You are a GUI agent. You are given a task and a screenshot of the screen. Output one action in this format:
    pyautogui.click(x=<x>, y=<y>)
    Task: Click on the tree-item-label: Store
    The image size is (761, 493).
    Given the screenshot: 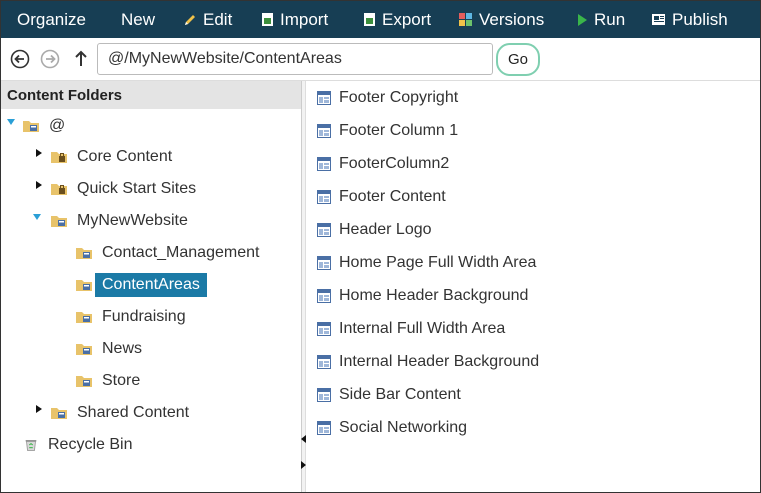 What is the action you would take?
    pyautogui.click(x=121, y=380)
    